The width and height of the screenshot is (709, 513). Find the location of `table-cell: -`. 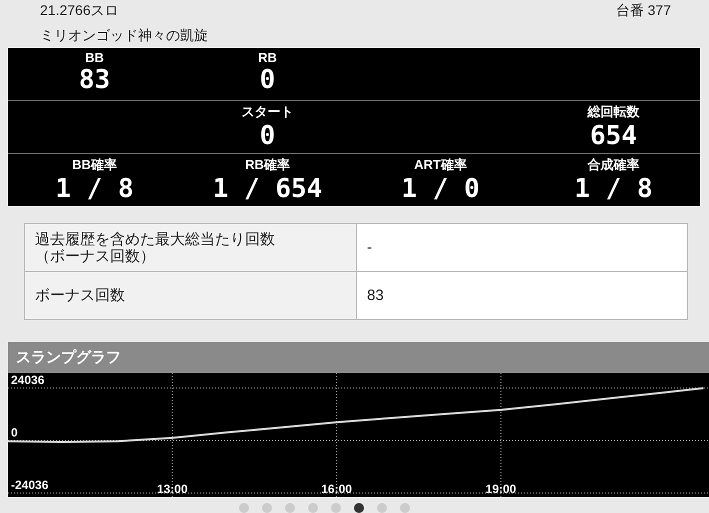

table-cell: - is located at coordinates (521, 247).